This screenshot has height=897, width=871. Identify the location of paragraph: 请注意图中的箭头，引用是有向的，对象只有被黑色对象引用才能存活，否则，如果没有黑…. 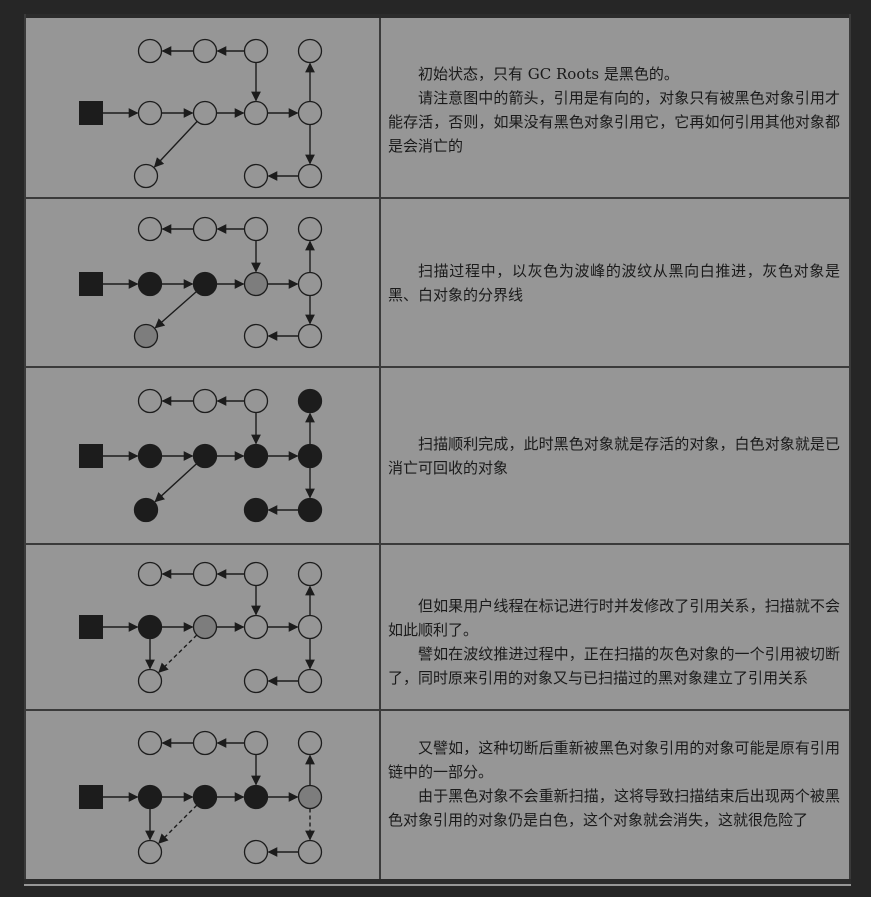
(614, 122).